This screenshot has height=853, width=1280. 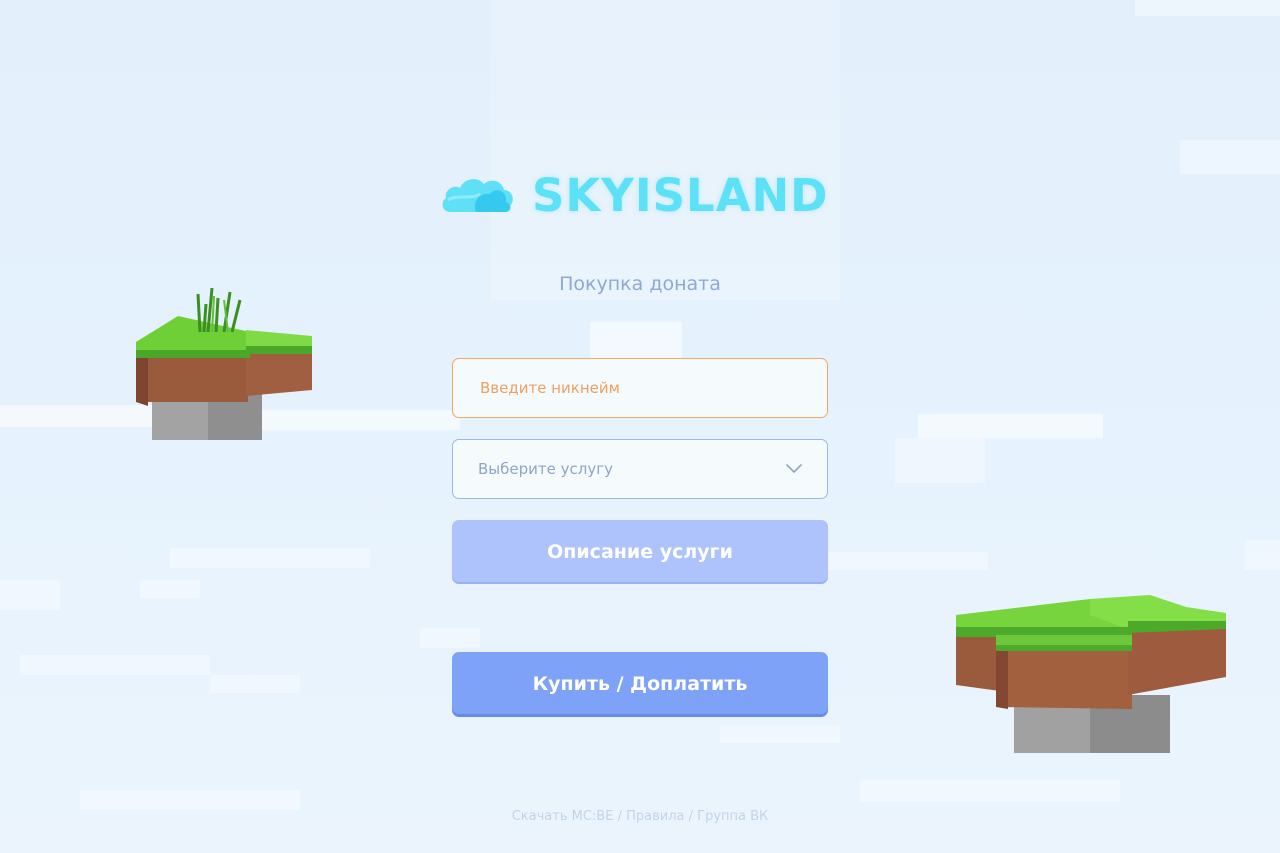 What do you see at coordinates (640, 683) in the screenshot?
I see `buy-button: Купить / Доплатить` at bounding box center [640, 683].